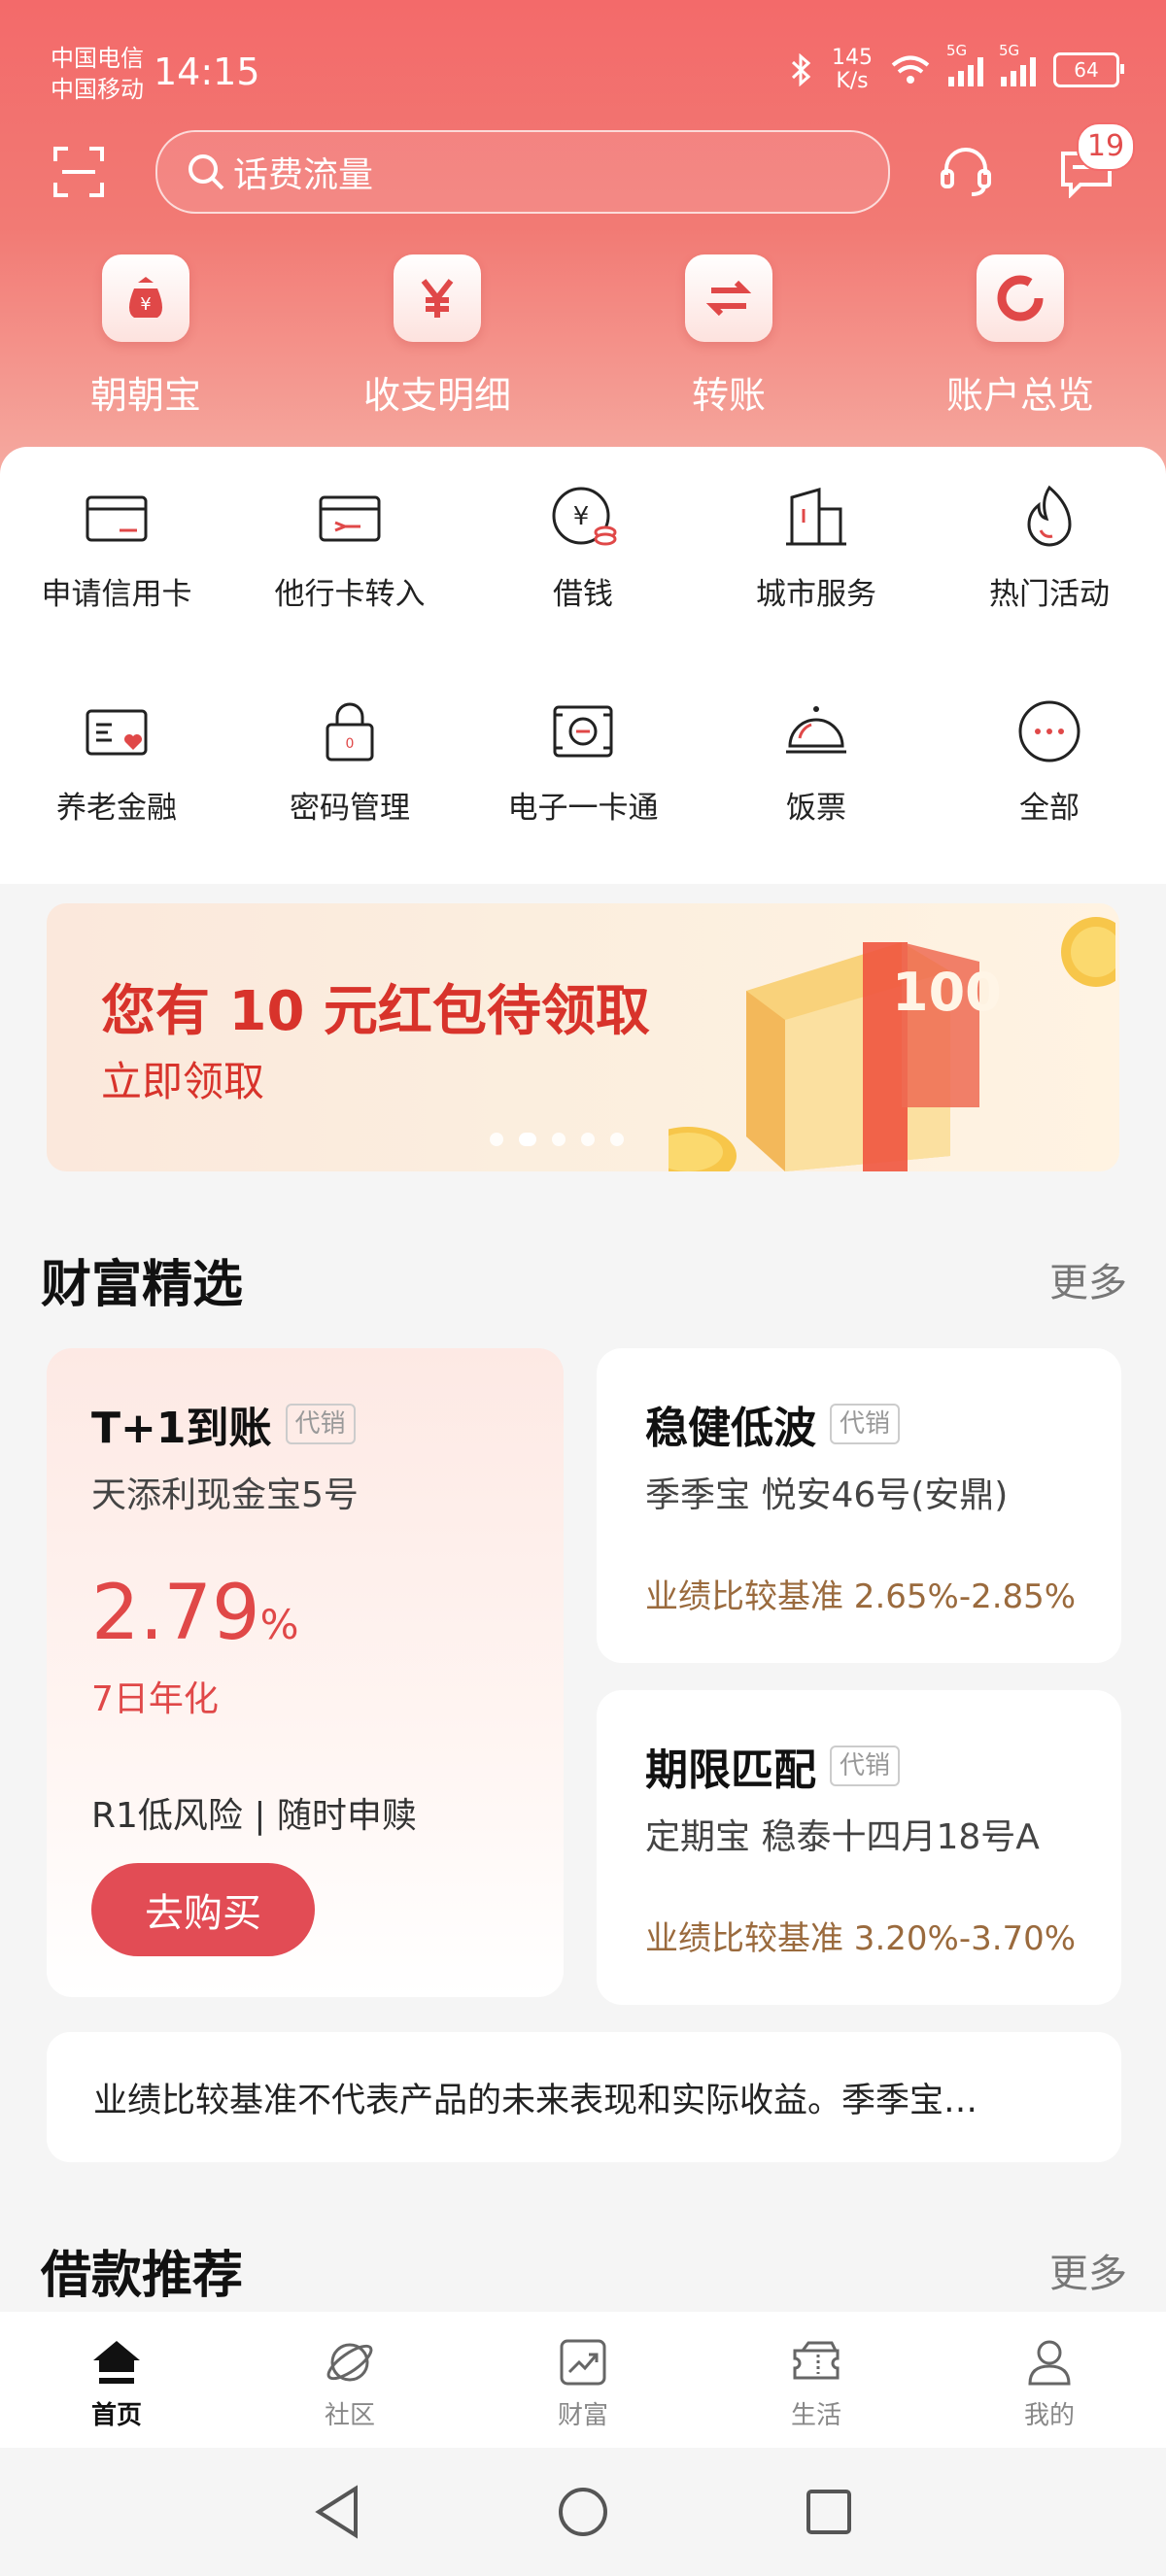  I want to click on loans-more-link: 更多, so click(1088, 2270).